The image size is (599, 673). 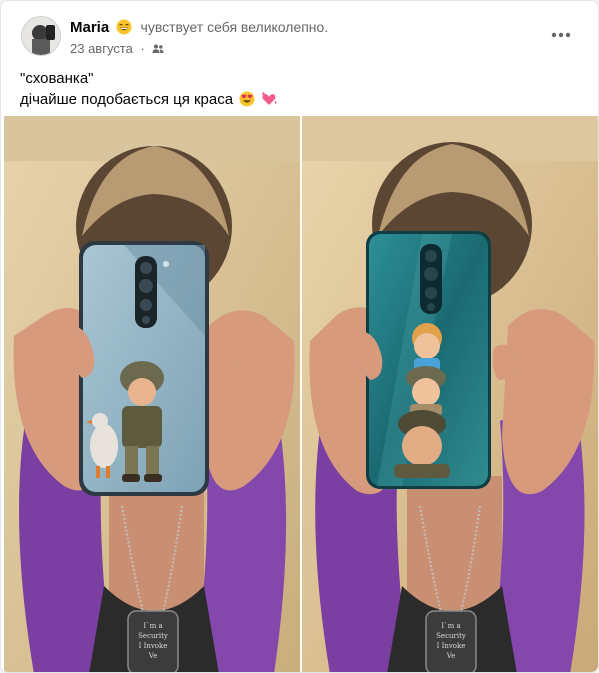 What do you see at coordinates (89, 27) in the screenshot?
I see `author-name: Maria` at bounding box center [89, 27].